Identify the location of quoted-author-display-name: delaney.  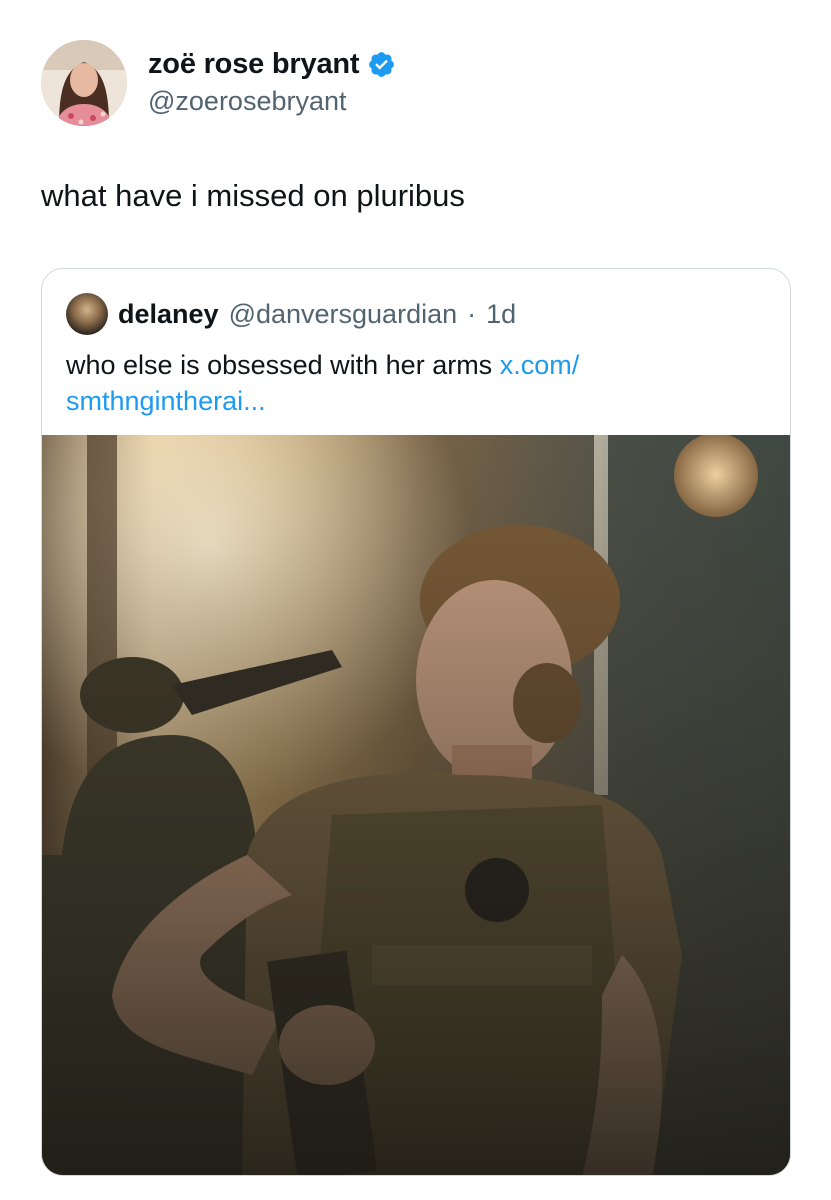
(168, 314).